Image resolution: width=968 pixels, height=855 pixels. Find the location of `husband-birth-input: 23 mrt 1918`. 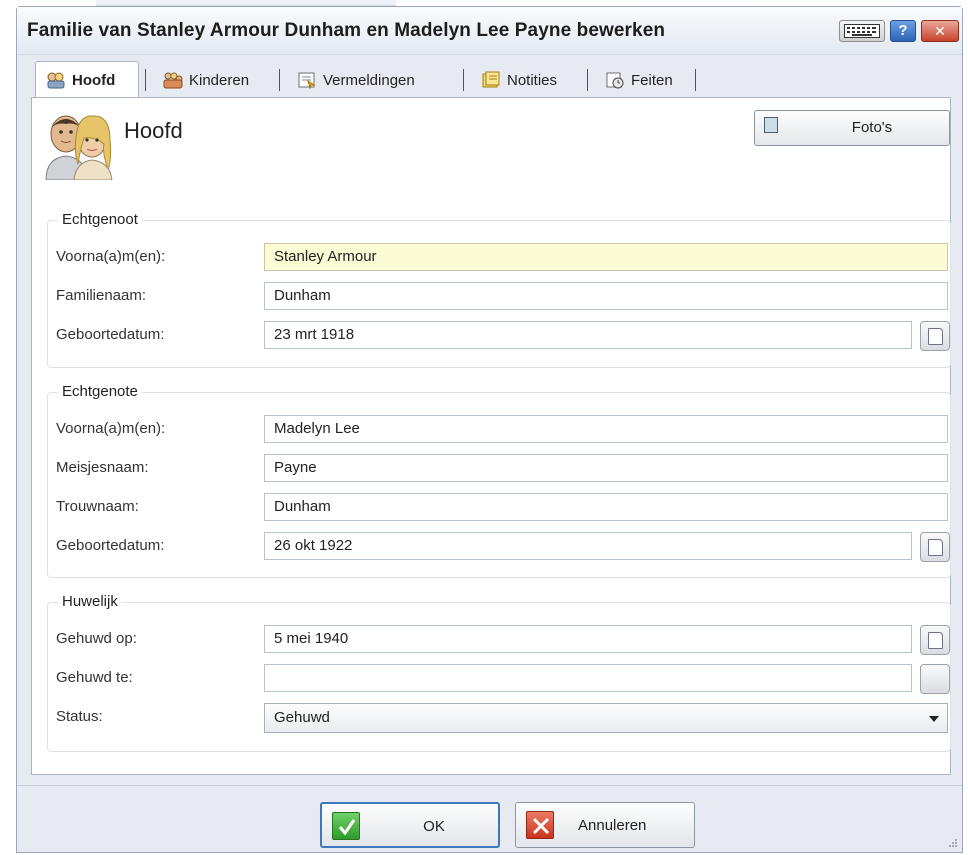

husband-birth-input: 23 mrt 1918 is located at coordinates (588, 335).